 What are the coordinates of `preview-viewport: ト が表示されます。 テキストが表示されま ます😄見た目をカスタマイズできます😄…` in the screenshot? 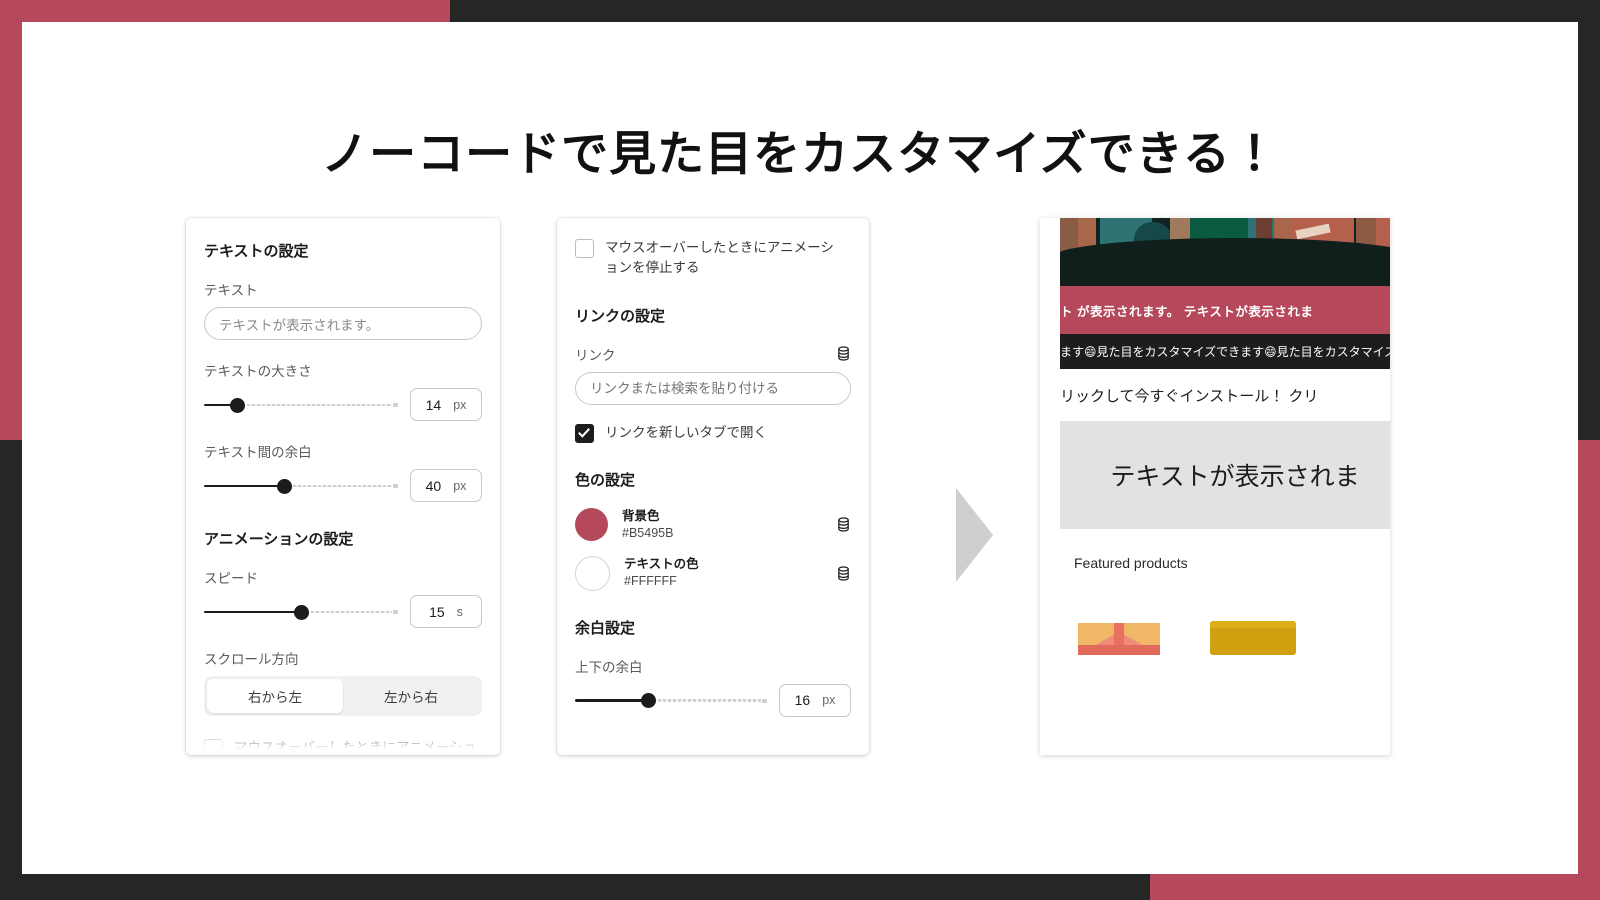 It's located at (1225, 486).